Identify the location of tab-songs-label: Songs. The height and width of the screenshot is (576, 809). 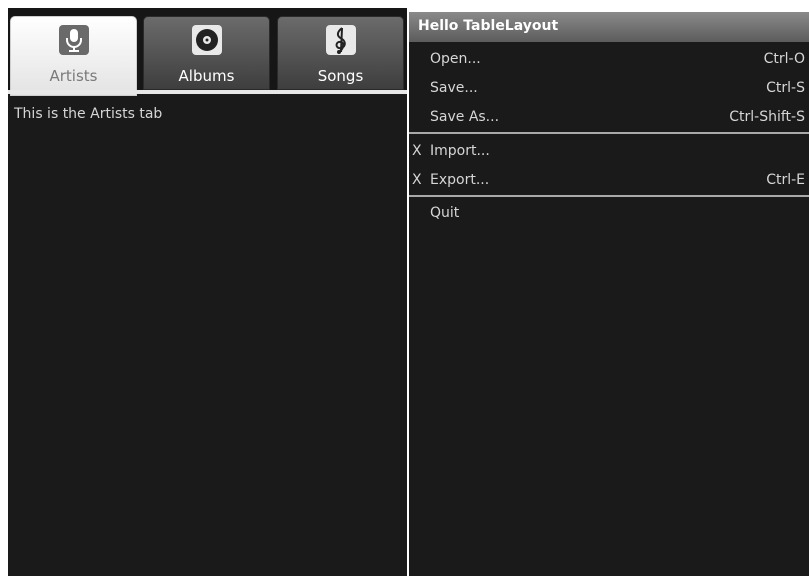
(340, 76).